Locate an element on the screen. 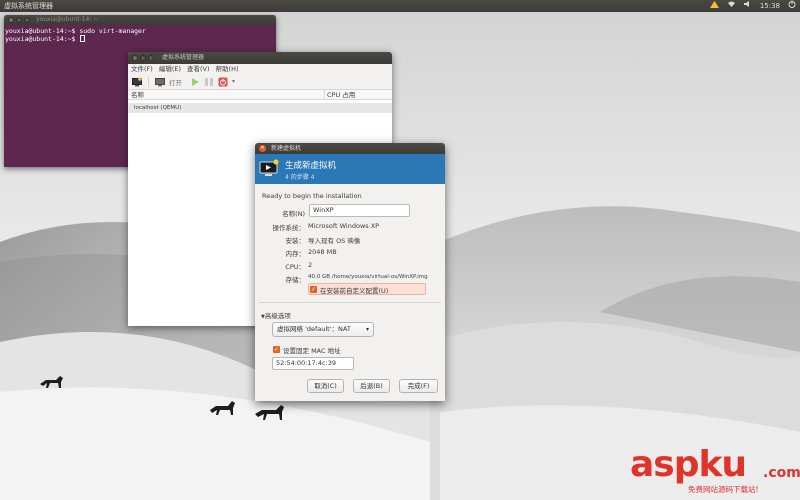  customize-label: 在安装前自定义配置(U) is located at coordinates (354, 290).